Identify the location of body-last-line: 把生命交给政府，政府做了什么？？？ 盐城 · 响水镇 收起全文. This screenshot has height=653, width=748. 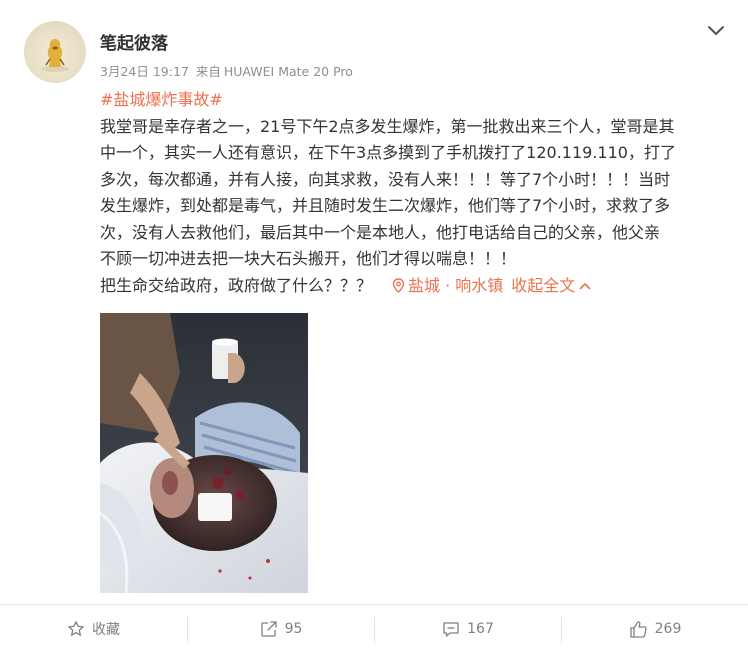
(400, 286).